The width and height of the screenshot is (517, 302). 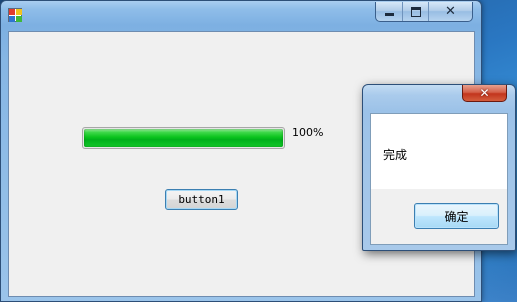 I want to click on button1: button1, so click(x=201, y=199).